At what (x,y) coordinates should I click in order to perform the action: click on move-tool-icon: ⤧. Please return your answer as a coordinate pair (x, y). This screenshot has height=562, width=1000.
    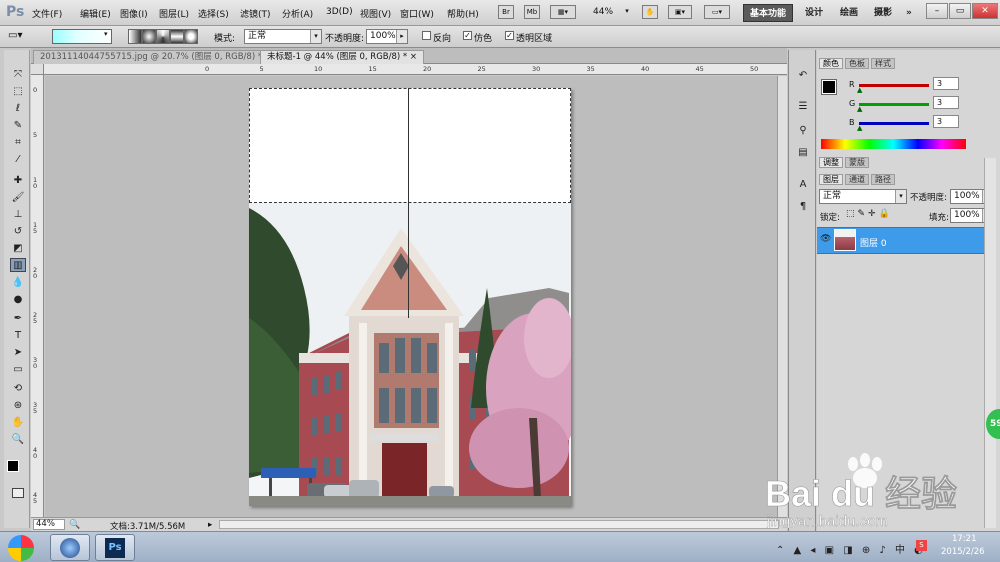
    Looking at the image, I should click on (18, 75).